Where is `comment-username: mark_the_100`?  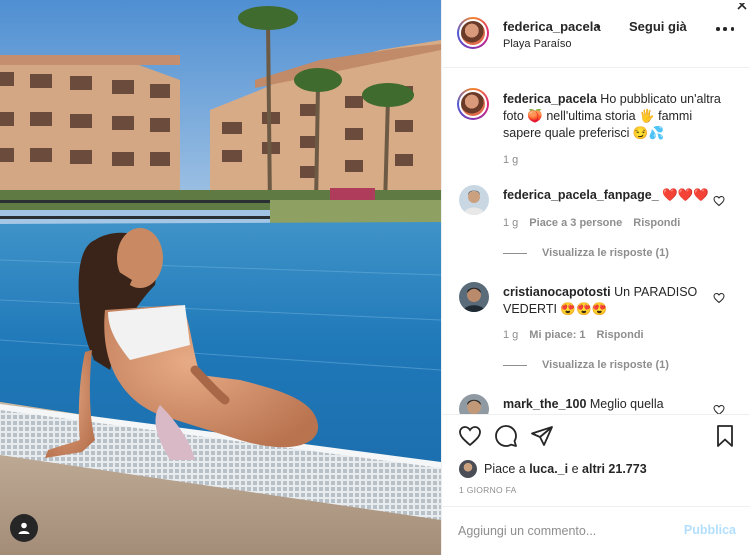
comment-username: mark_the_100 is located at coordinates (544, 404).